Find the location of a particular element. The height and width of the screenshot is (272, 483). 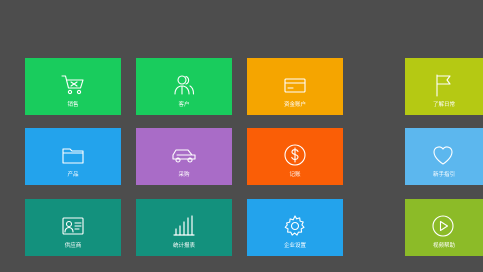

heart-icon is located at coordinates (443, 155).